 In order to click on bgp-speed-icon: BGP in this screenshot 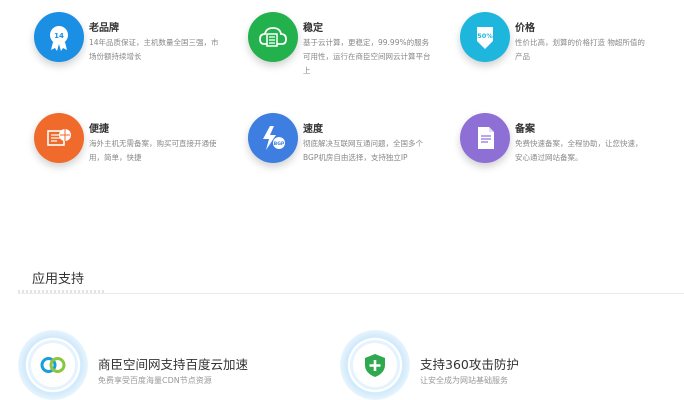, I will do `click(274, 138)`.